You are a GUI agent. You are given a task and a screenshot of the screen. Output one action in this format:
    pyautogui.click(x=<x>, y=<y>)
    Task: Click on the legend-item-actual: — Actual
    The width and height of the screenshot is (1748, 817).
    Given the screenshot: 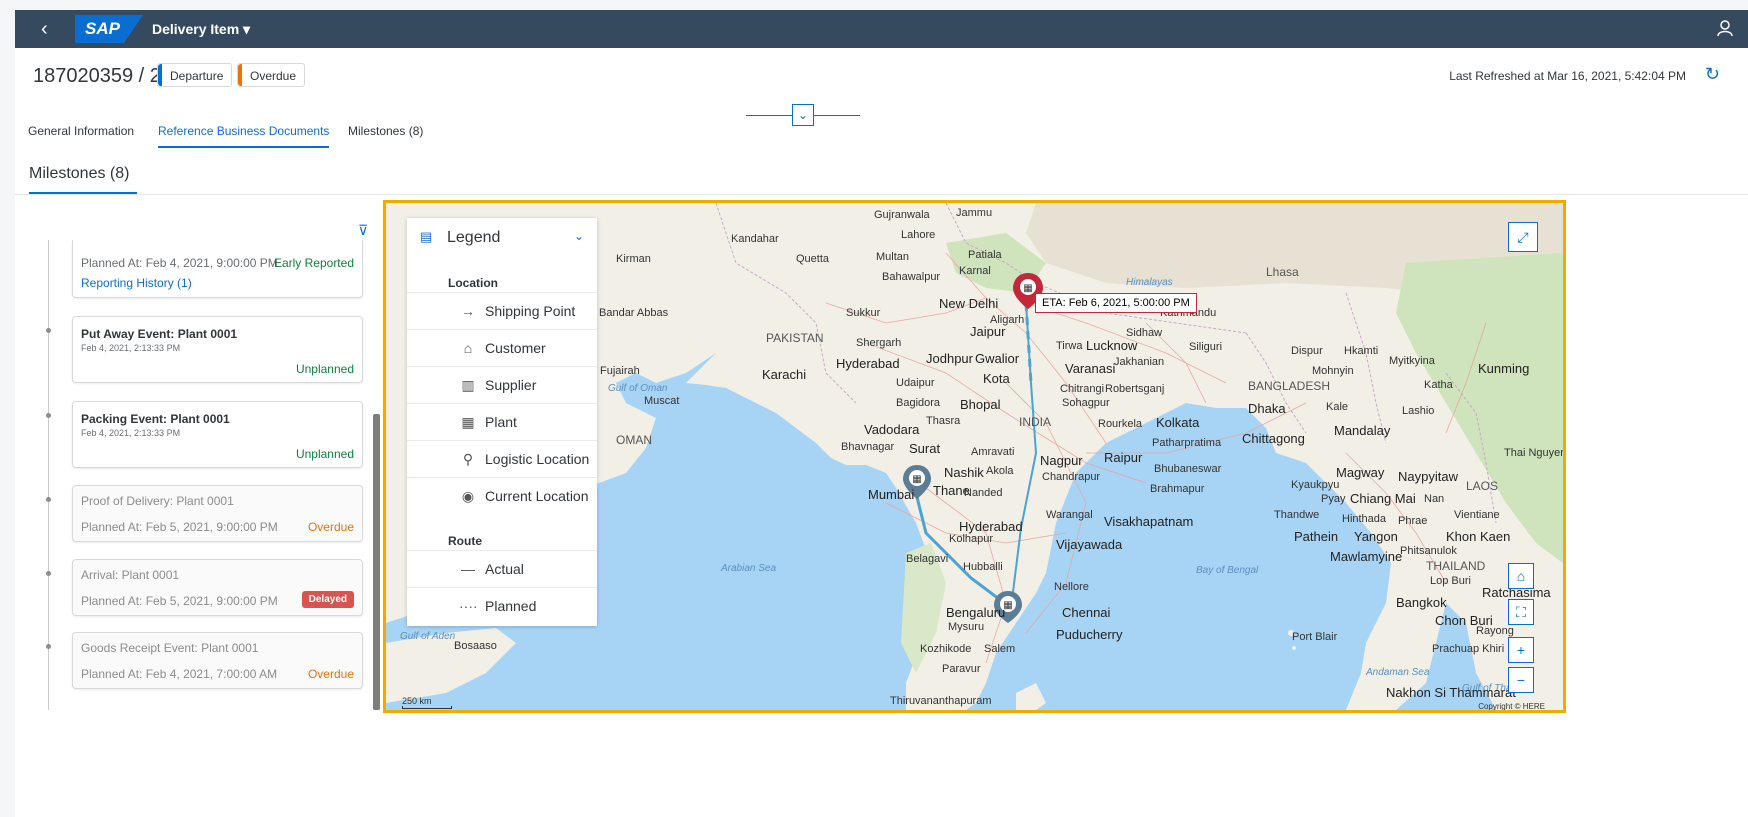 What is the action you would take?
    pyautogui.click(x=502, y=568)
    